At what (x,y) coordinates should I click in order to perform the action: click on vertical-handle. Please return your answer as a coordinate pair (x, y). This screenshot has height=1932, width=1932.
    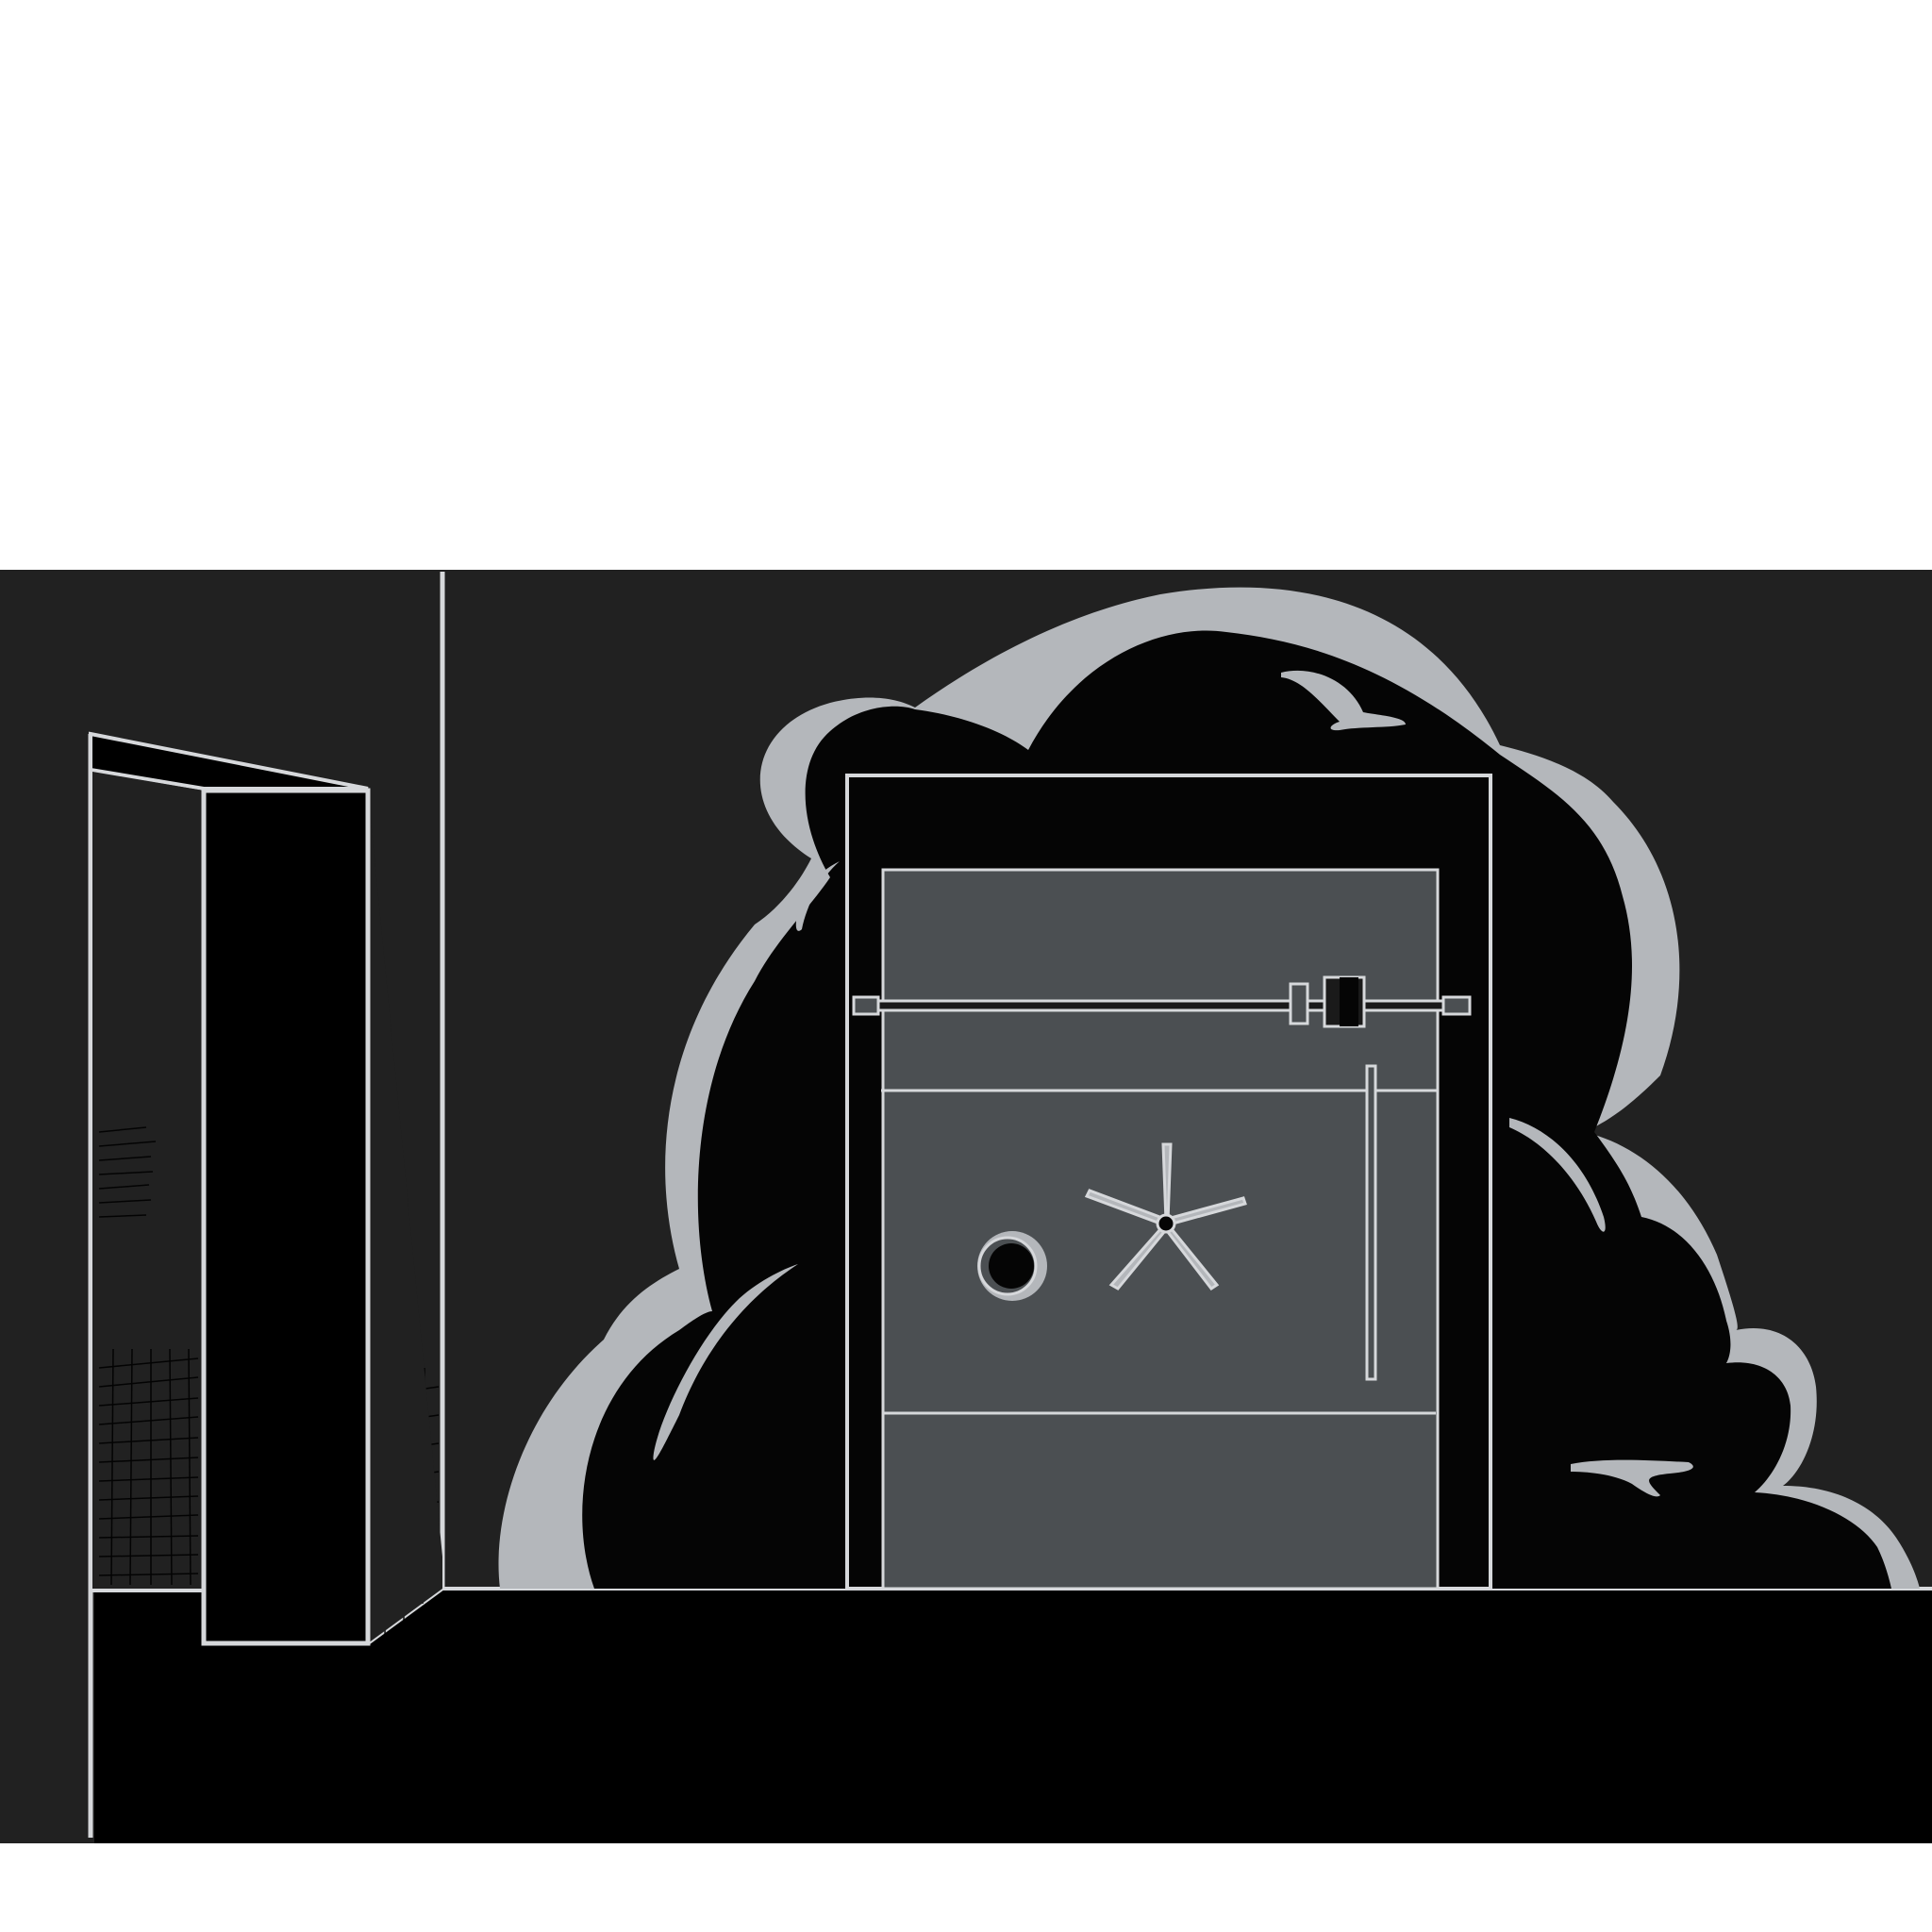
    Looking at the image, I should click on (1371, 1223).